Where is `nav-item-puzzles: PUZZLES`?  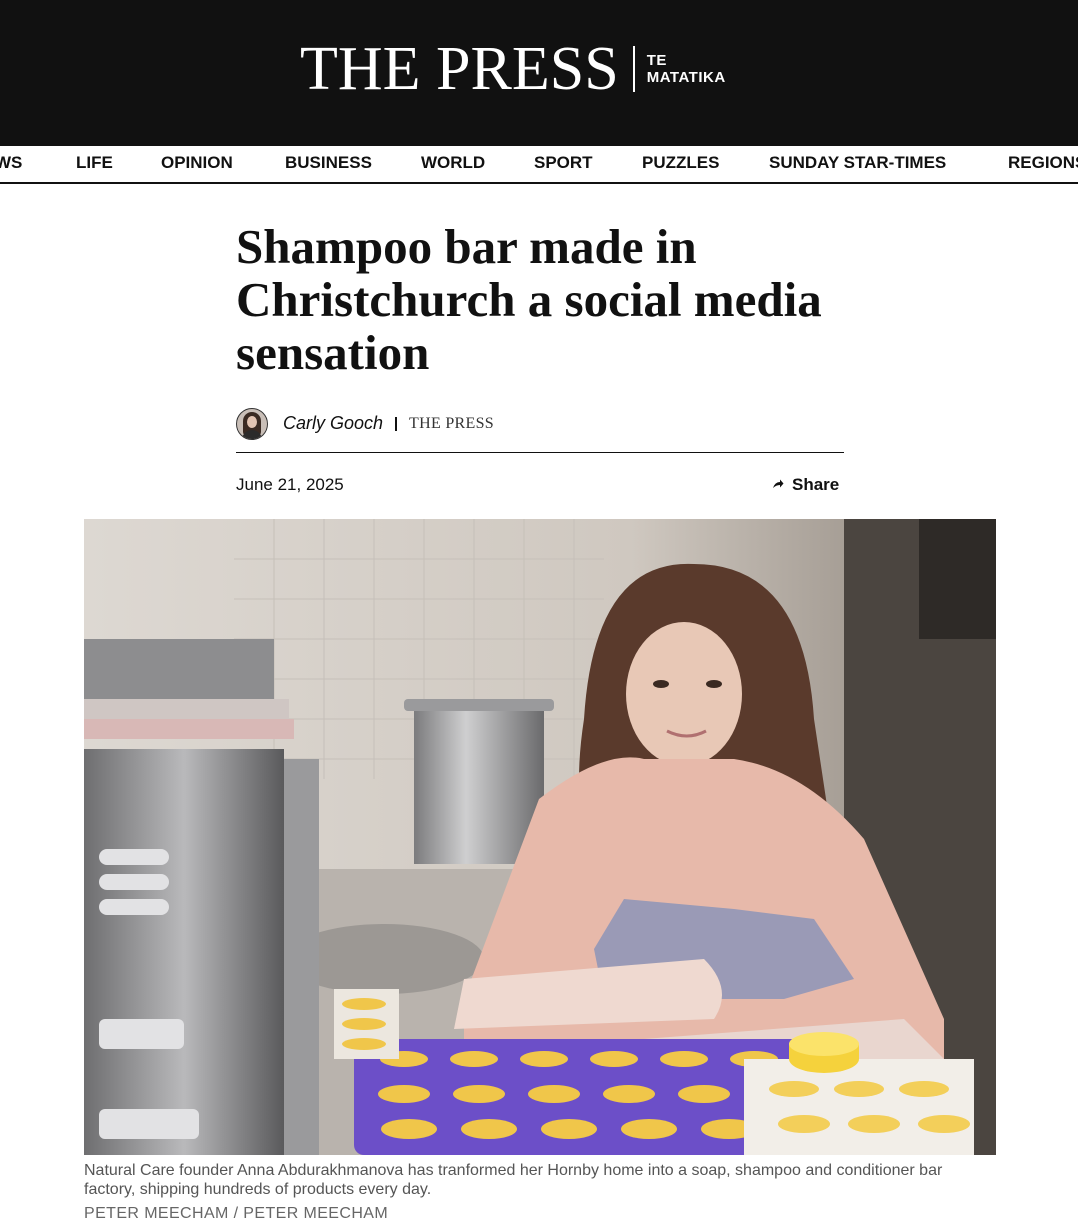 nav-item-puzzles: PUZZLES is located at coordinates (680, 164).